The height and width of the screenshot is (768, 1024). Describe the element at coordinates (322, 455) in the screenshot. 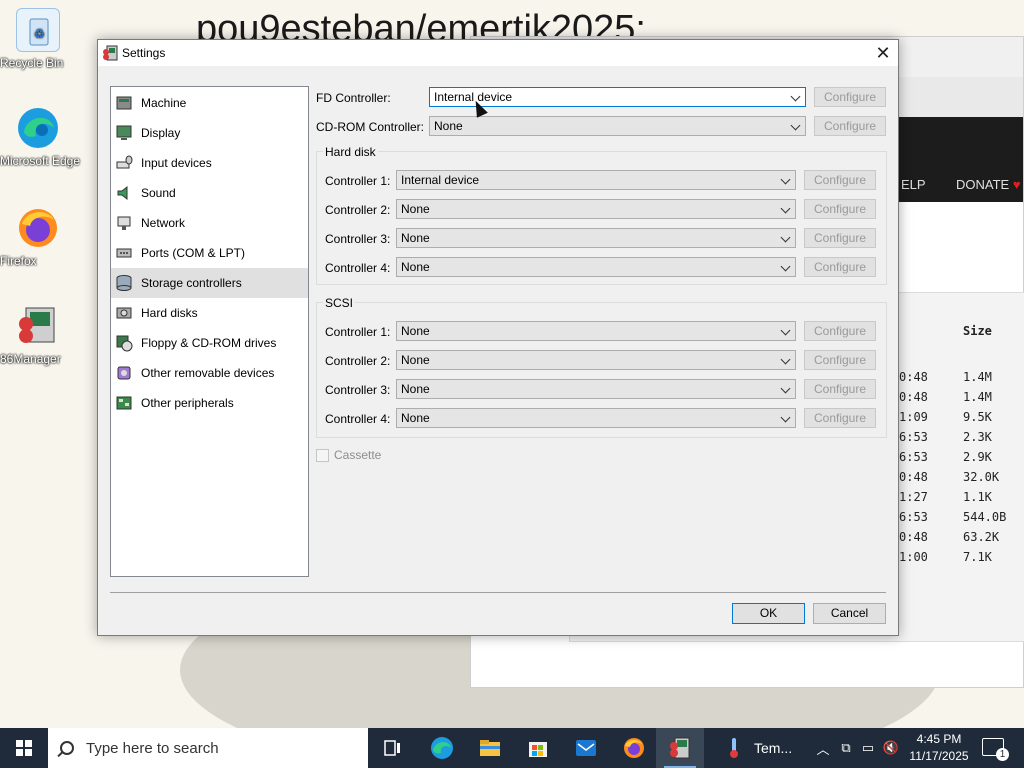

I see `cassette-checkbox` at that location.